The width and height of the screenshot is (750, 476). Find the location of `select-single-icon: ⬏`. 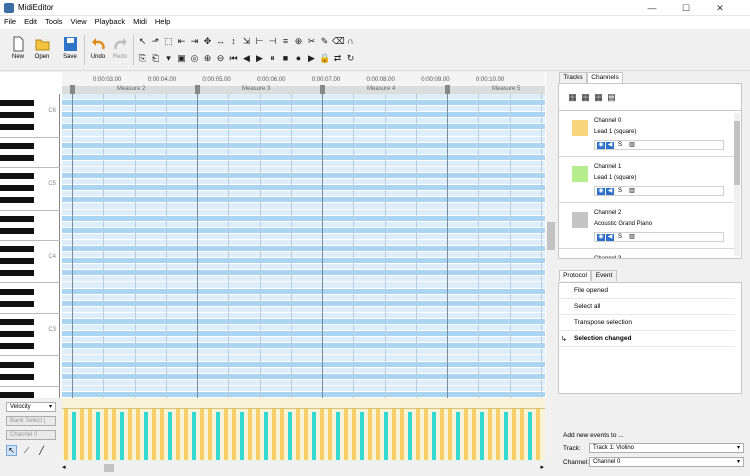

select-single-icon: ⬏ is located at coordinates (155, 41).